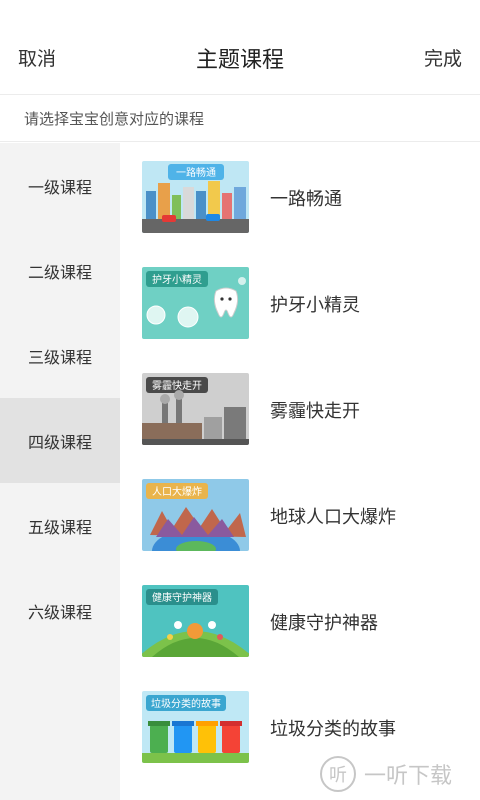 The height and width of the screenshot is (800, 480). I want to click on course-item: 一路畅通 一路畅通, so click(300, 193).